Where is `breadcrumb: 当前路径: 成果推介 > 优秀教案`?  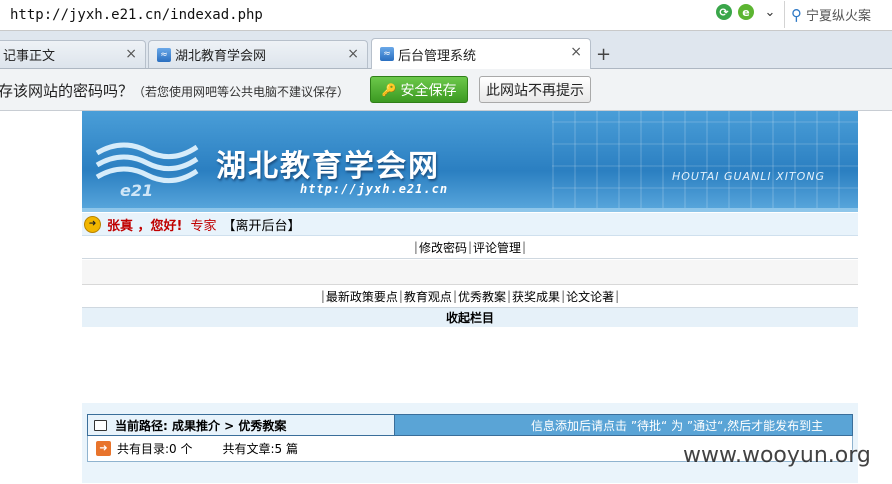
breadcrumb: 当前路径: 成果推介 > 优秀教案 is located at coordinates (241, 425).